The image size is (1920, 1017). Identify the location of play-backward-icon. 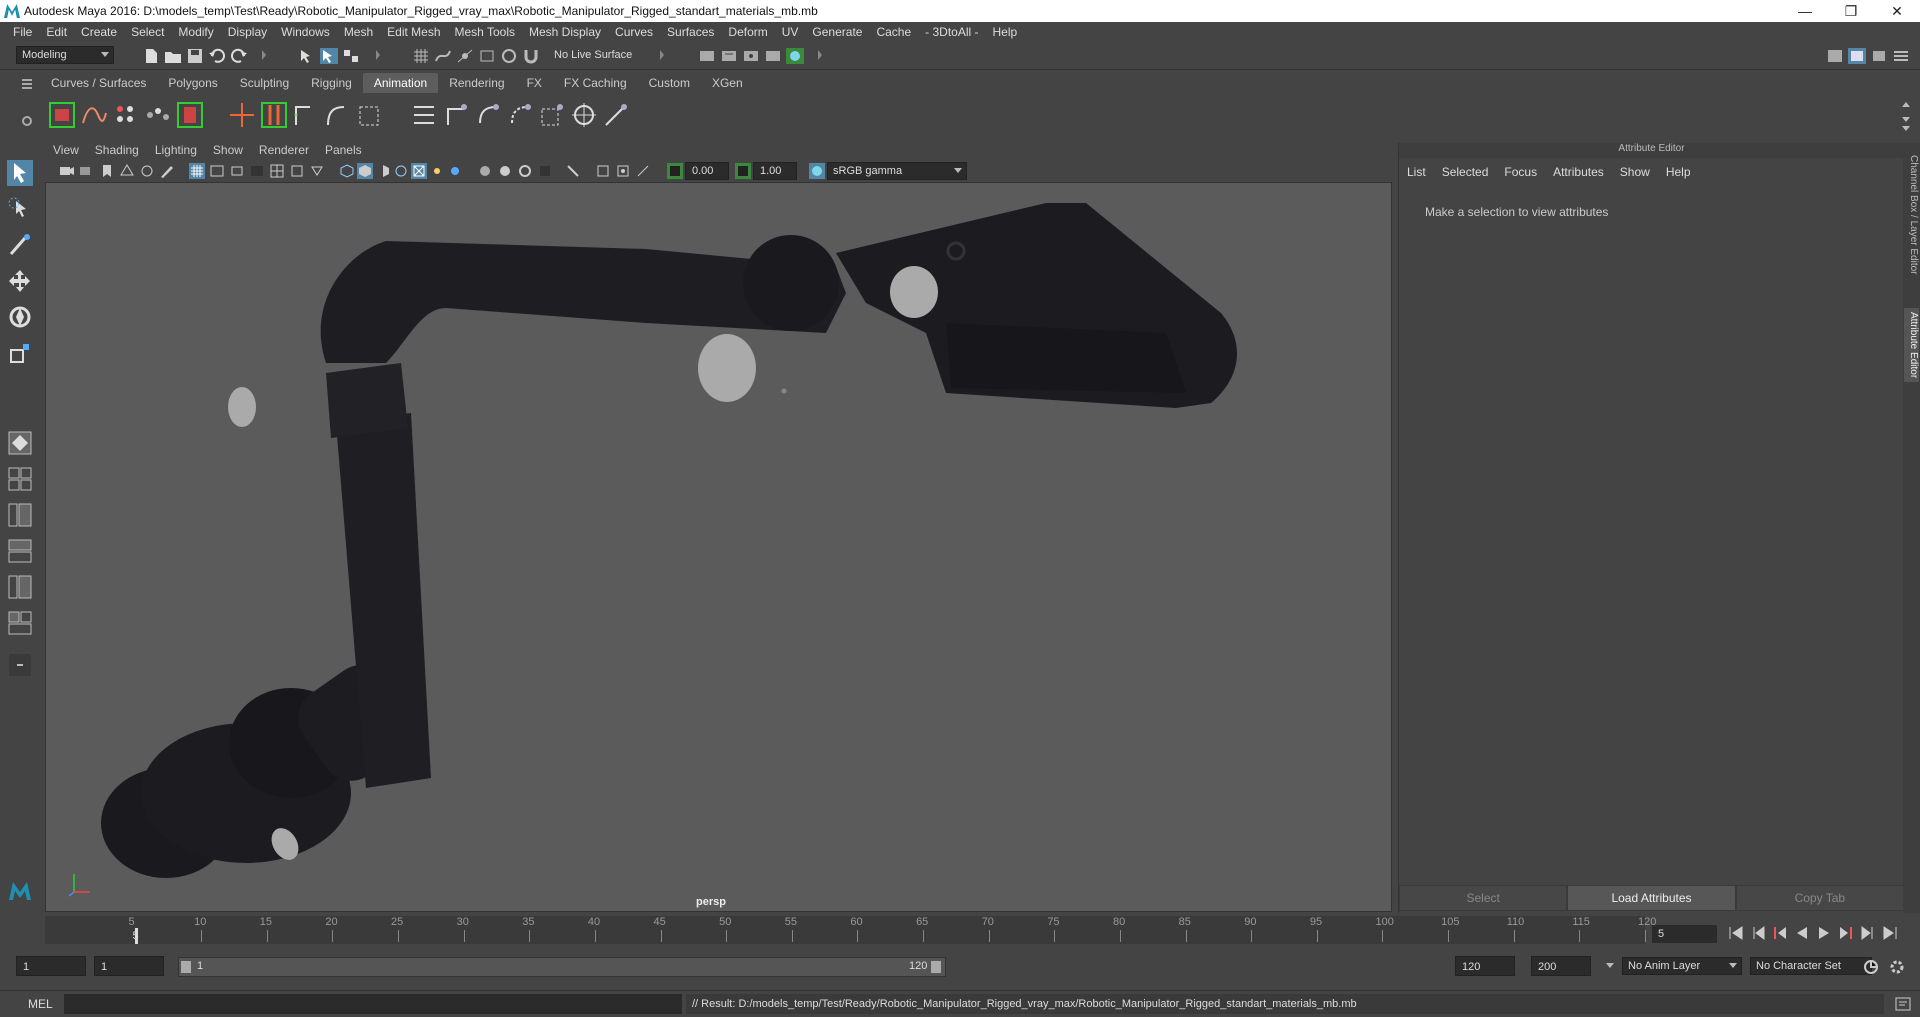
(1802, 933).